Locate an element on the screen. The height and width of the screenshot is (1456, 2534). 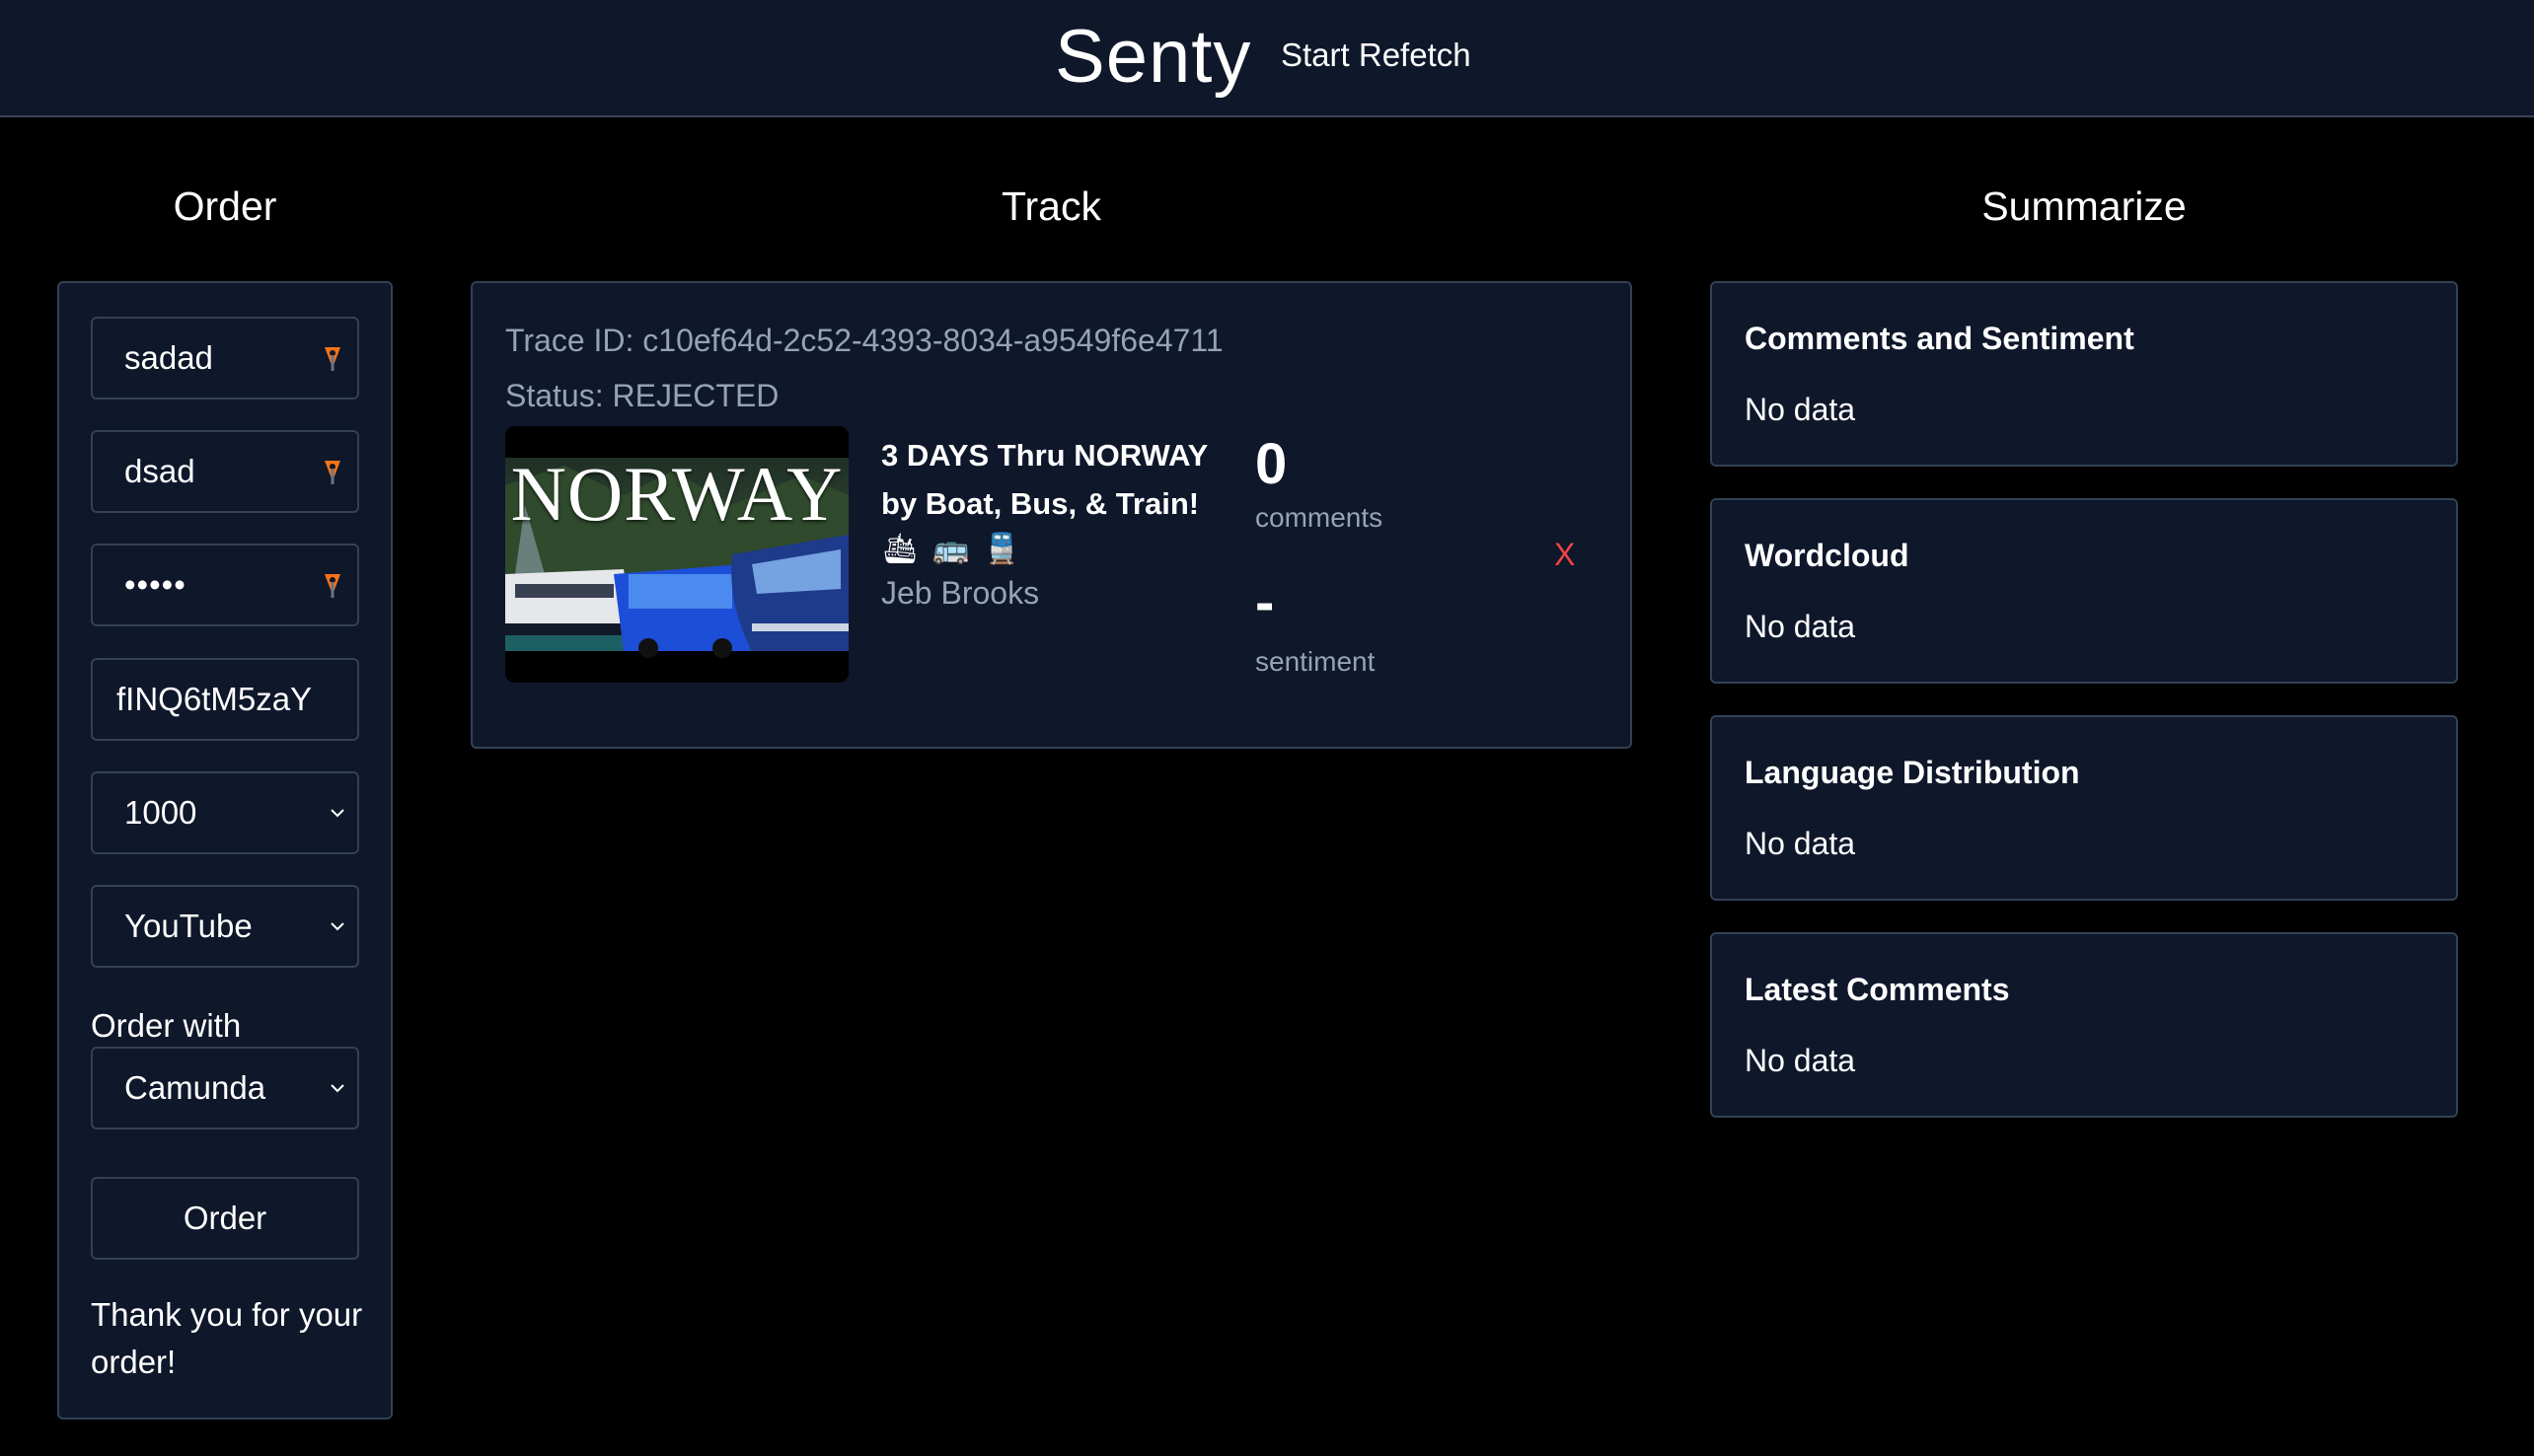
card-title: Language Distribution is located at coordinates (1912, 772).